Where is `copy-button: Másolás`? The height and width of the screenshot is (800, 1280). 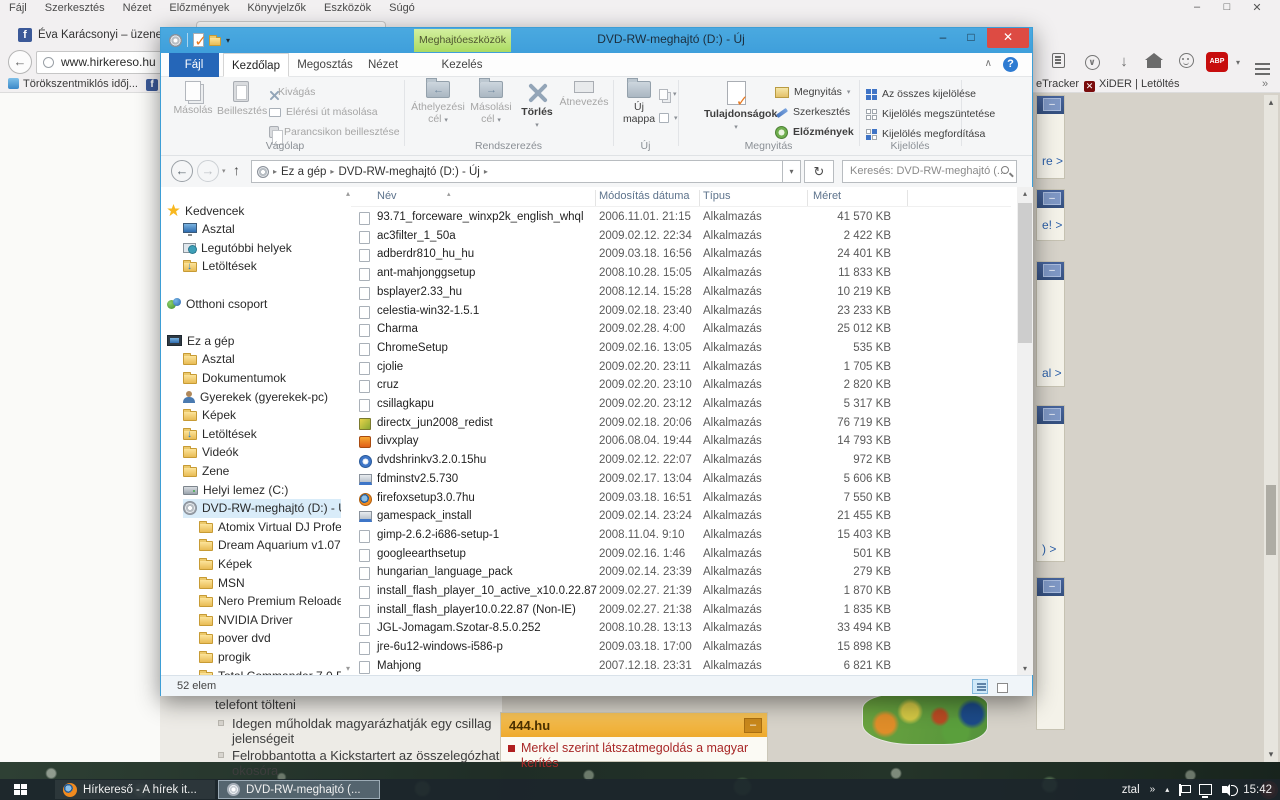
copy-button: Másolás is located at coordinates (193, 109).